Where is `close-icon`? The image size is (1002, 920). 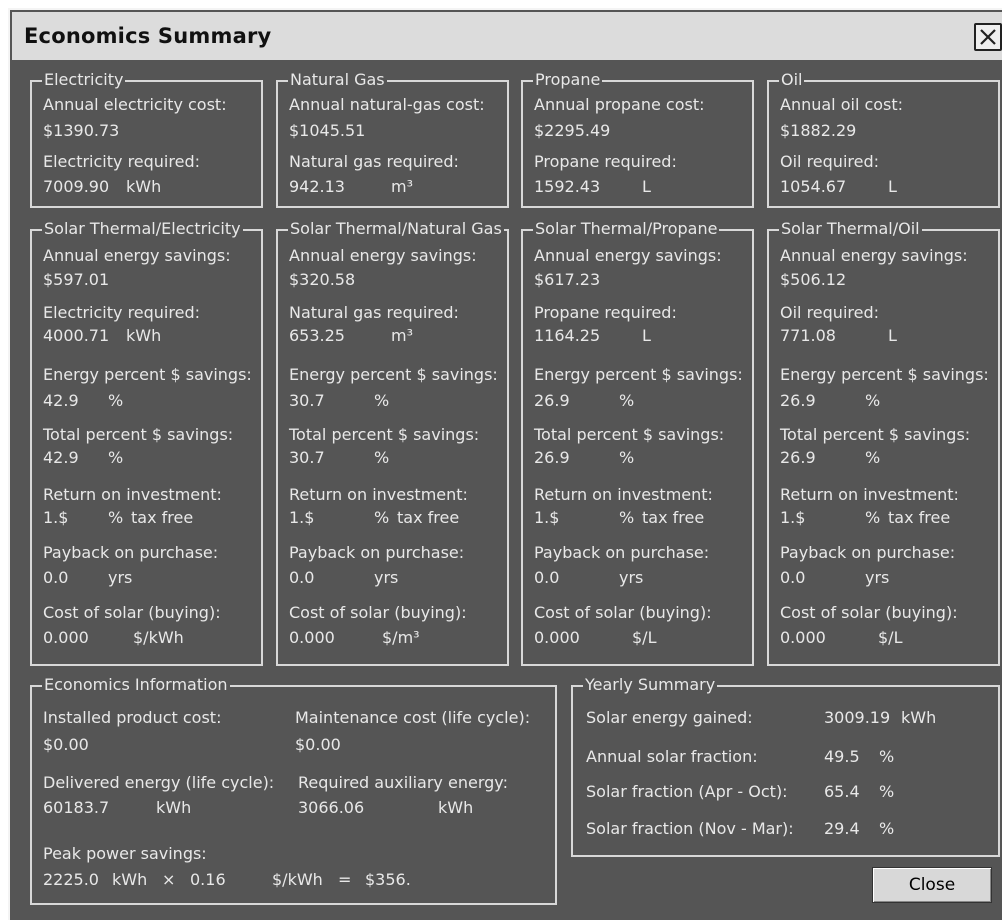 close-icon is located at coordinates (988, 37).